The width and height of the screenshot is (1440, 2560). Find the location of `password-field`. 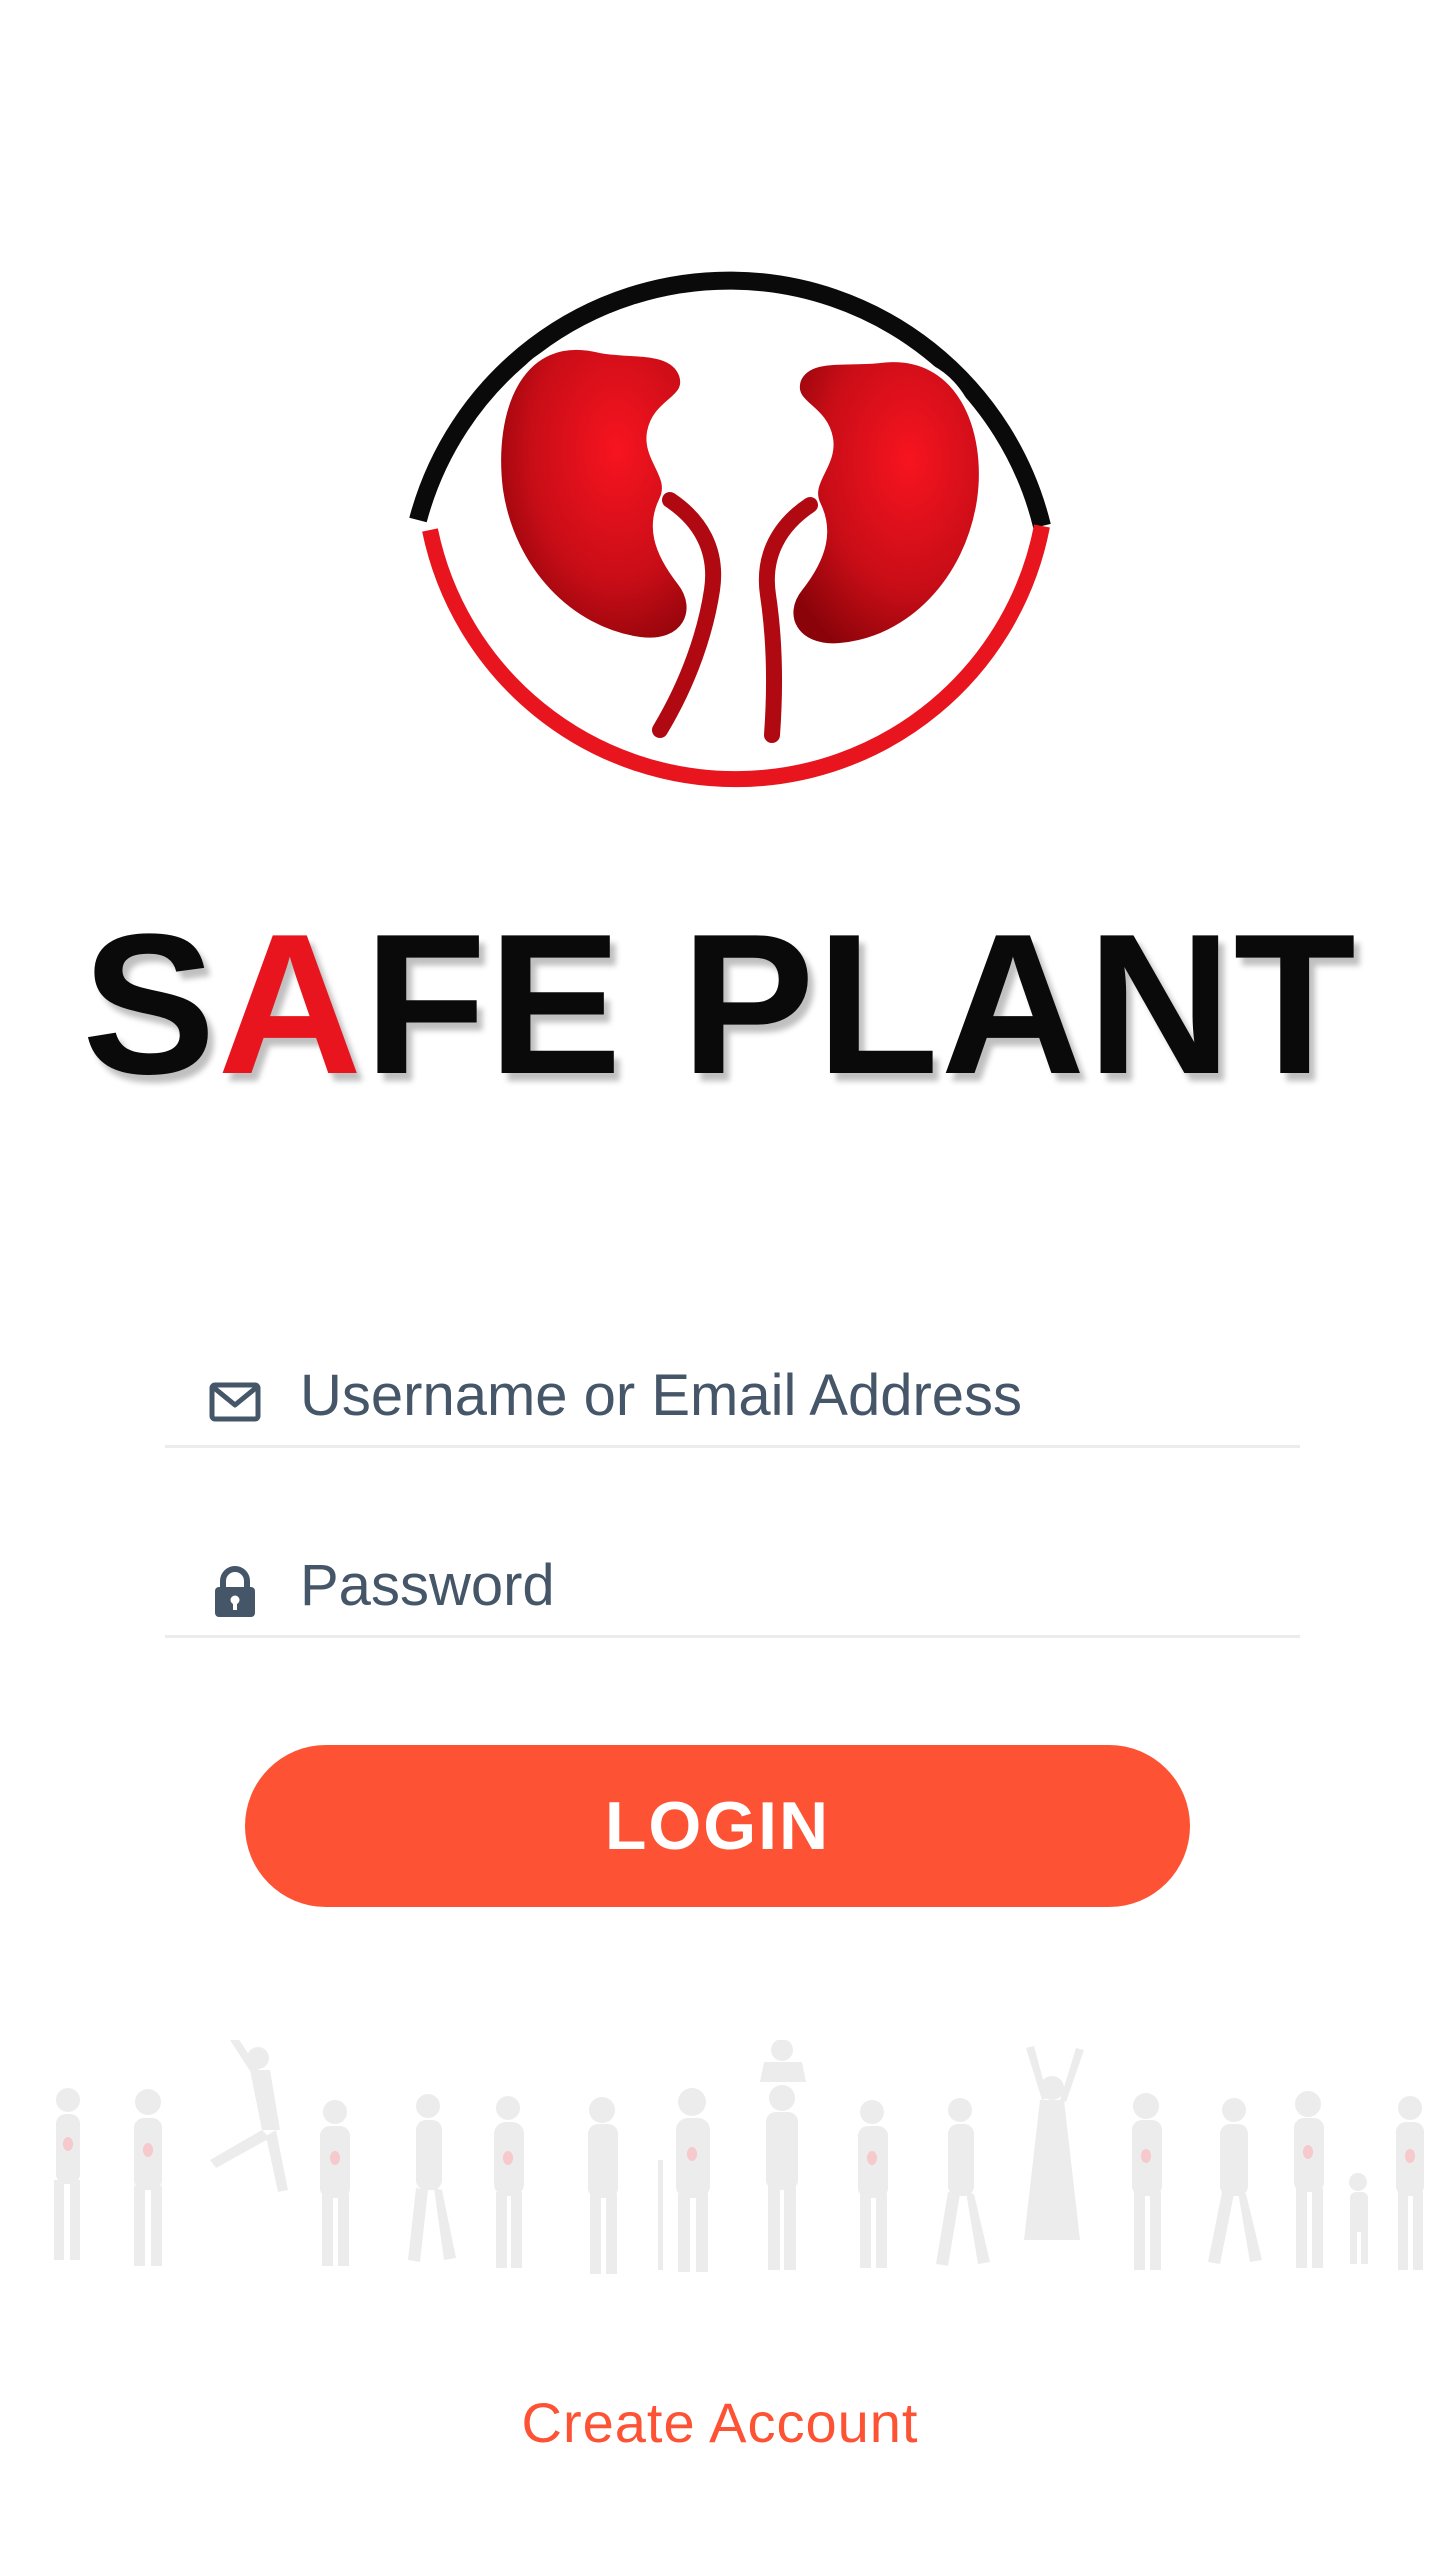

password-field is located at coordinates (732, 1586).